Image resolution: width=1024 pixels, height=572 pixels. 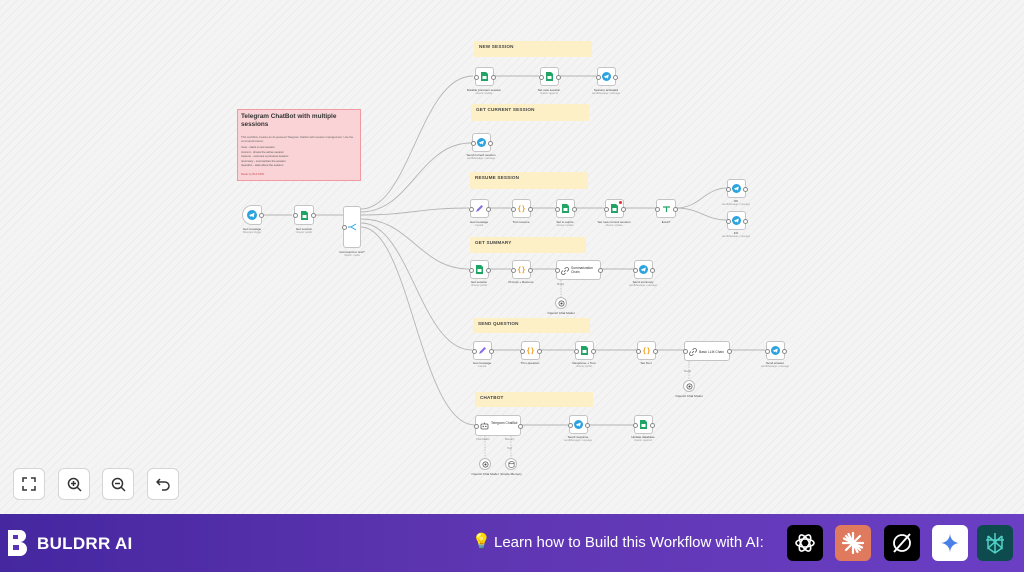 What do you see at coordinates (711, 352) in the screenshot?
I see `node-title: Basic LLM Chain` at bounding box center [711, 352].